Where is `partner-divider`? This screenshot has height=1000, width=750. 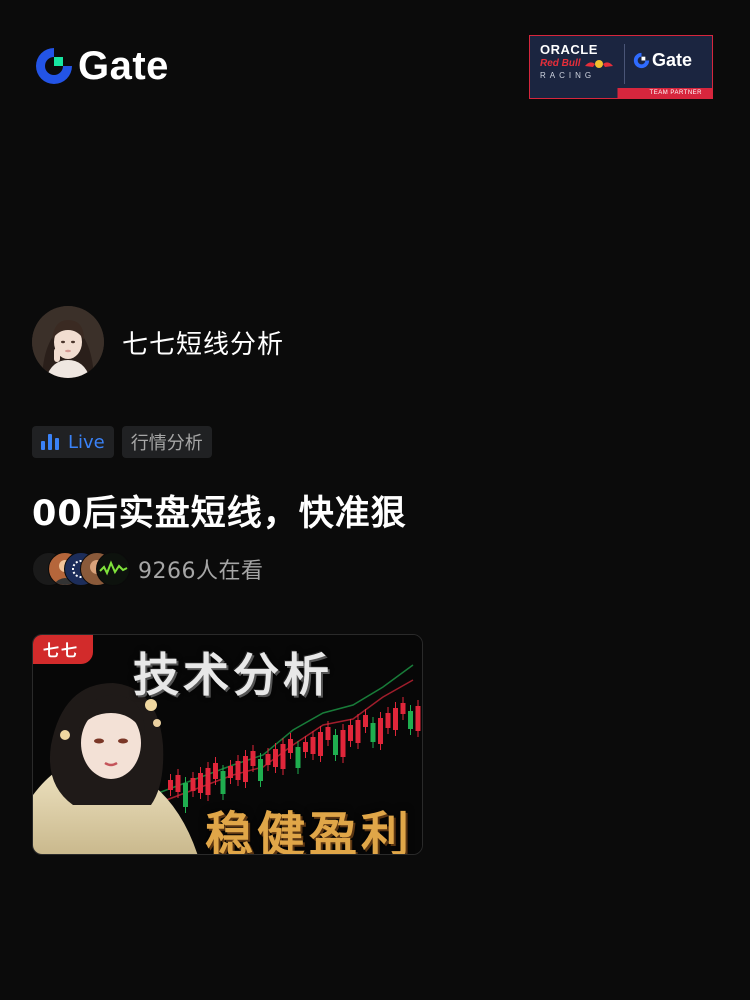
partner-divider is located at coordinates (624, 64).